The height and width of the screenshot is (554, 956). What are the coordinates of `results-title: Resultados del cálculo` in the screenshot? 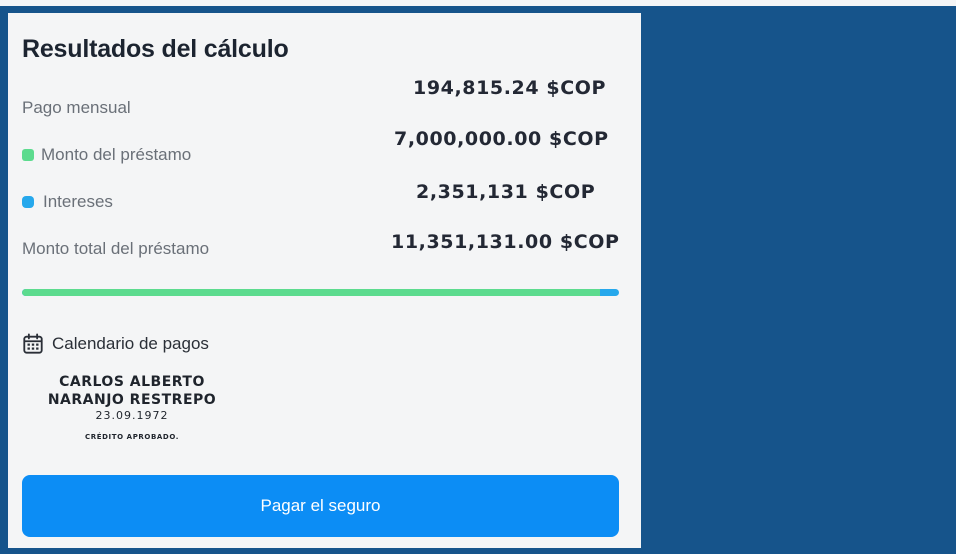 It's located at (155, 49).